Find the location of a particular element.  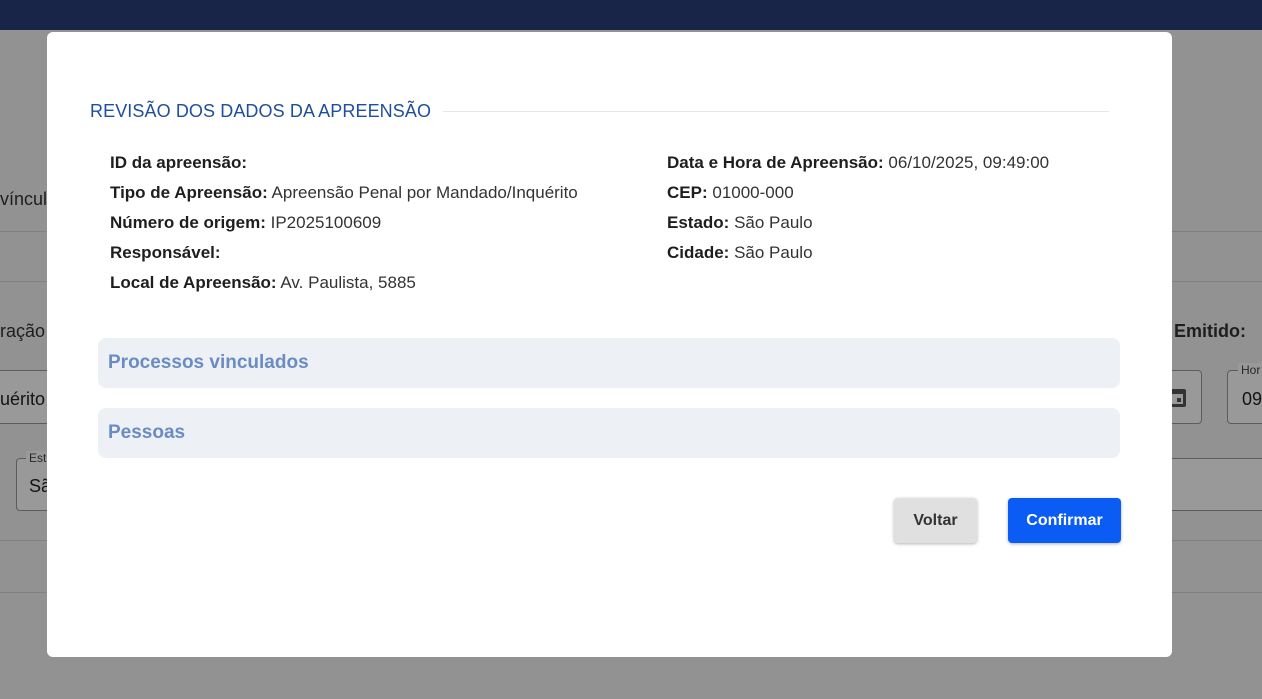

accordion-people: Pessoas is located at coordinates (609, 433).